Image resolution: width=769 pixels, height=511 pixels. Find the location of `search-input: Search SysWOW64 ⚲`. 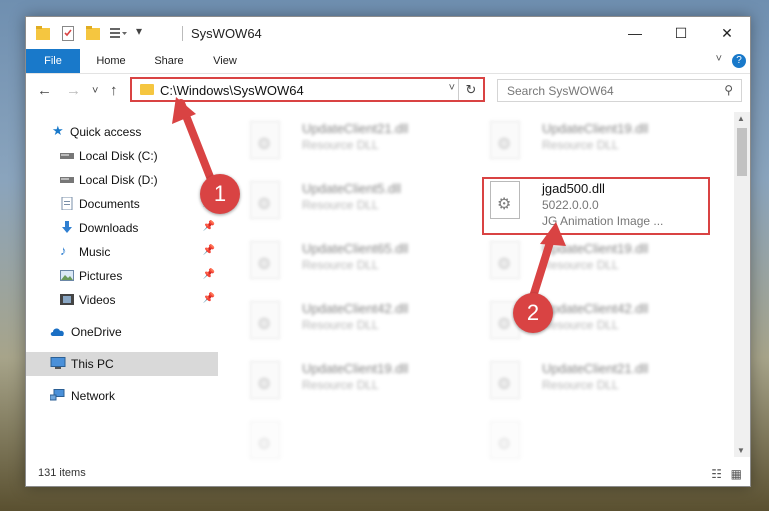

search-input: Search SysWOW64 ⚲ is located at coordinates (619, 90).